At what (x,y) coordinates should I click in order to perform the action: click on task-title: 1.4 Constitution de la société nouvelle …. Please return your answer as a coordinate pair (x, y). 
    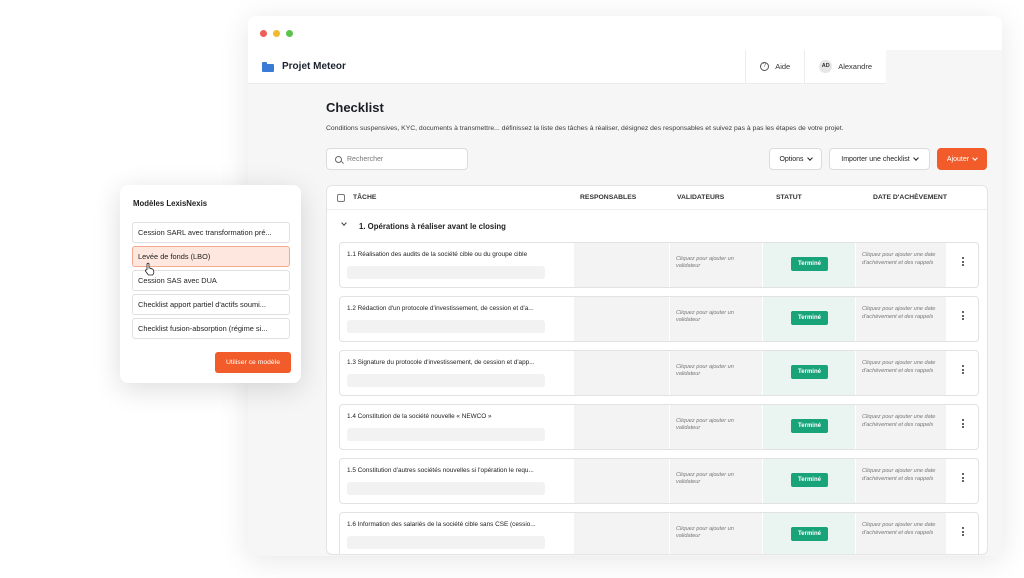
    Looking at the image, I should click on (458, 416).